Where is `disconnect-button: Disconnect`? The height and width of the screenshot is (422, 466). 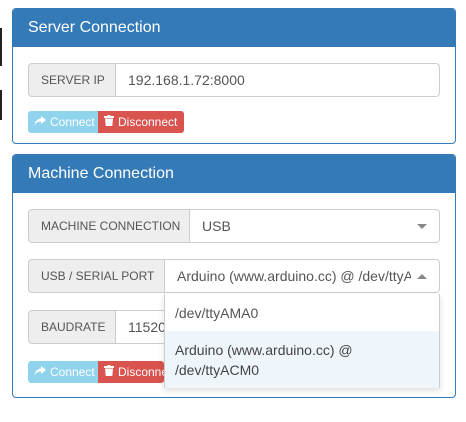 disconnect-button: Disconnect is located at coordinates (141, 122).